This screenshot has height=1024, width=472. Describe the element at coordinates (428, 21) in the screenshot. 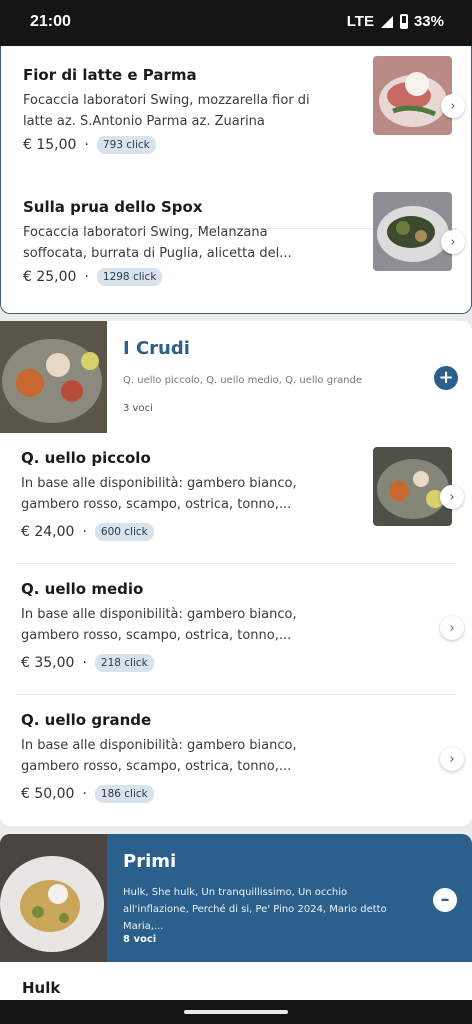

I see `battery-percent: 33%` at that location.